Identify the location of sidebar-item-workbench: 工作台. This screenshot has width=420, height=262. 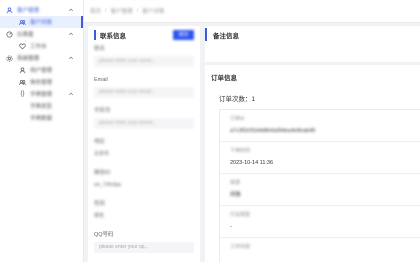
(41, 46).